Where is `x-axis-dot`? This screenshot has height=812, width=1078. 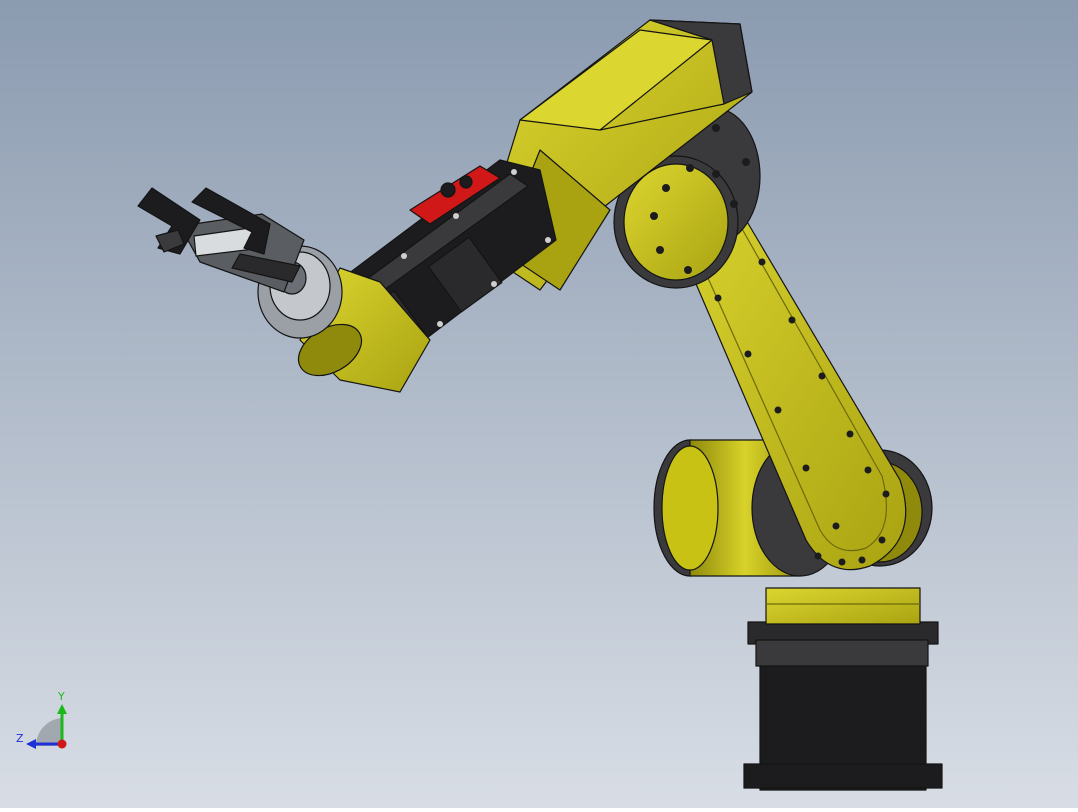
x-axis-dot is located at coordinates (62, 744).